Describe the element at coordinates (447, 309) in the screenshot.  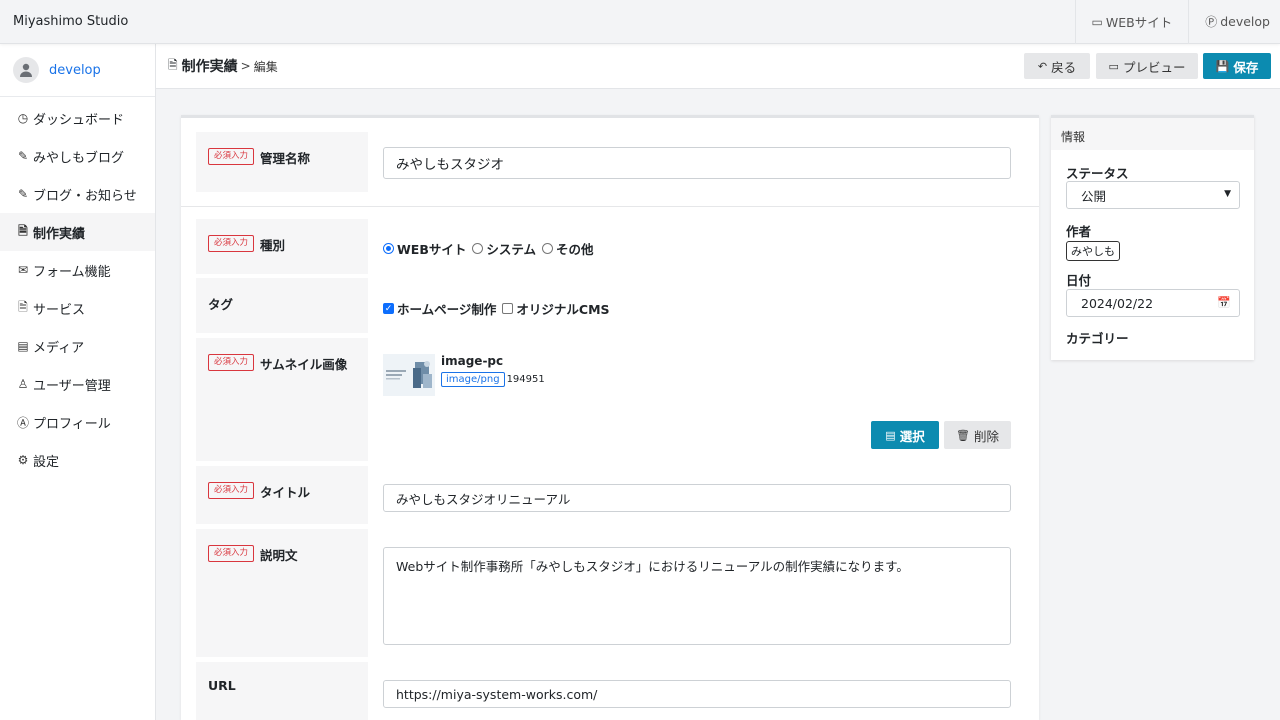
I see `option-label: ホームページ制作` at that location.